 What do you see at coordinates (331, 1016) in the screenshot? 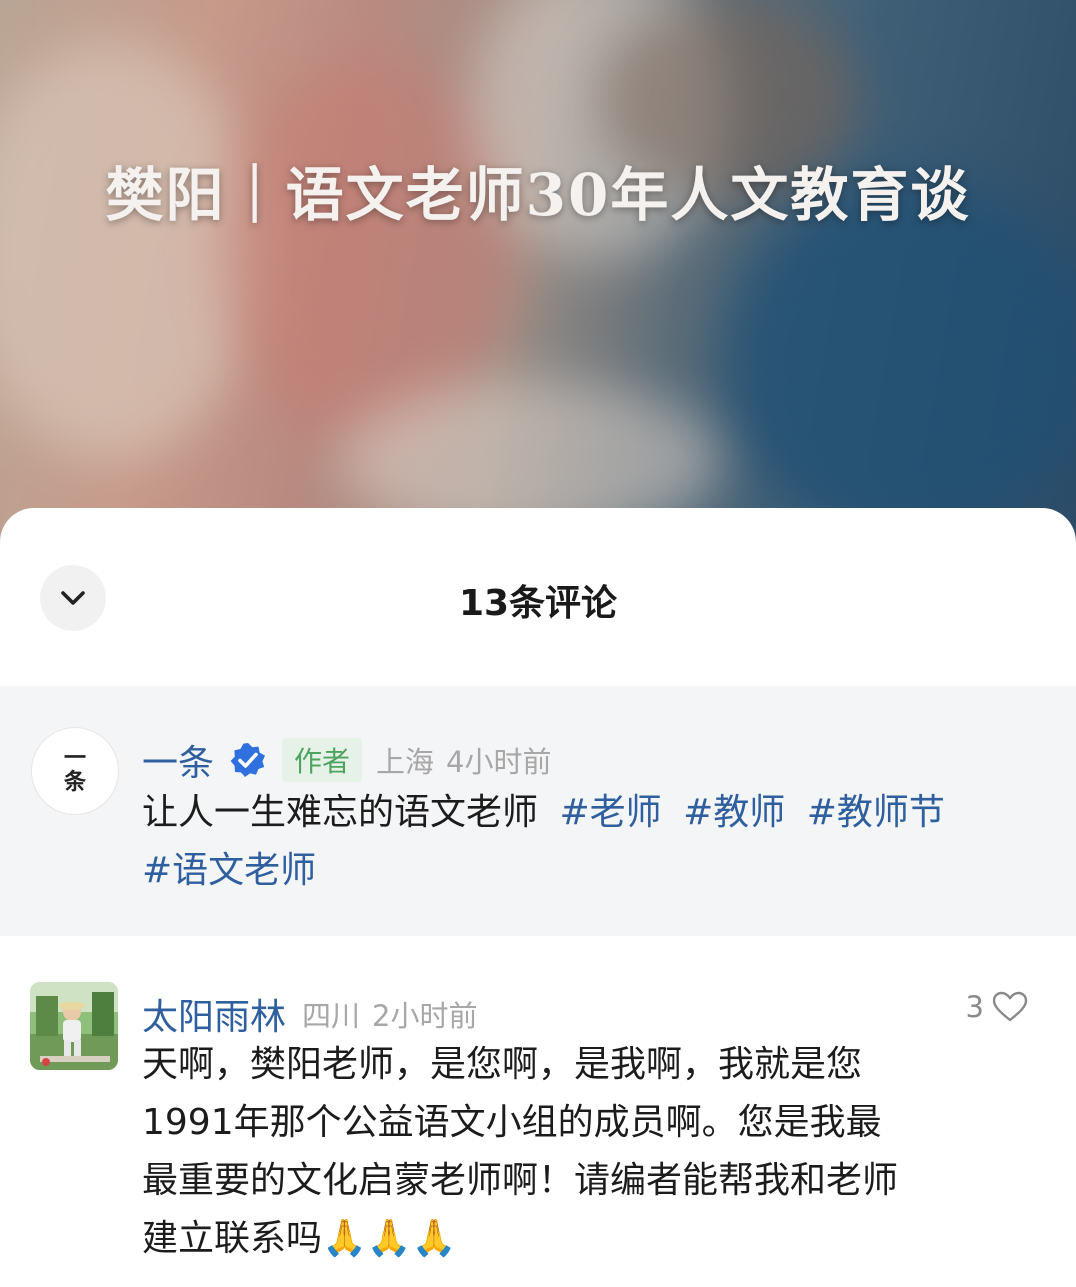
I see `comment-location: 四川` at bounding box center [331, 1016].